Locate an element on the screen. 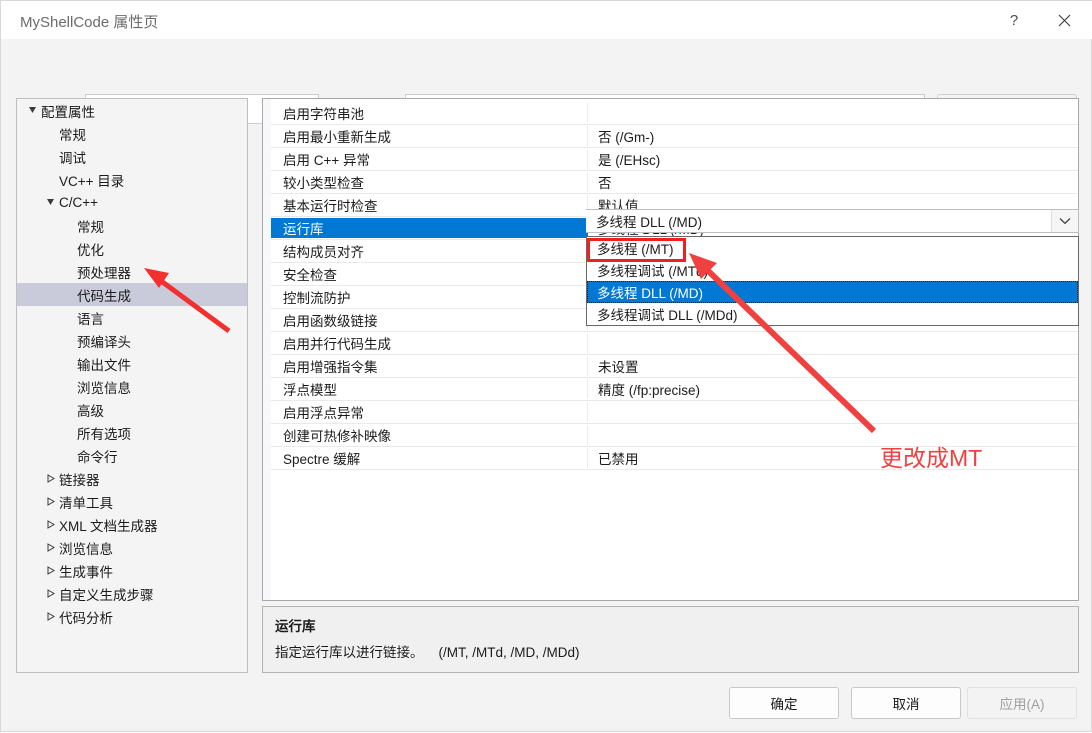  tree-item-1: 常规 is located at coordinates (132, 133).